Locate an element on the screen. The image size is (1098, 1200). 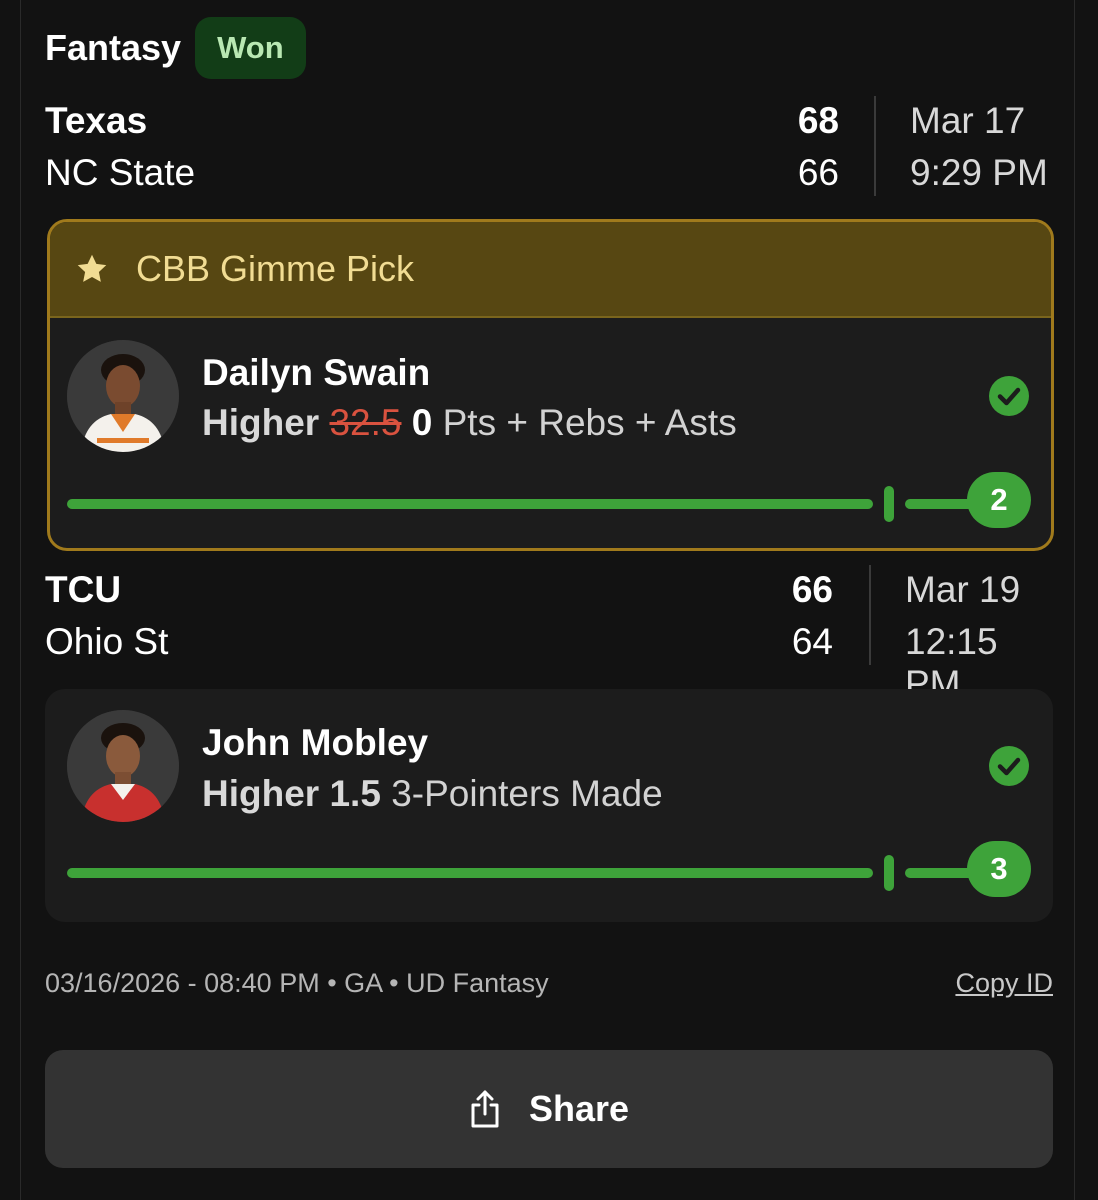
team-name: Ohio St is located at coordinates (107, 641).